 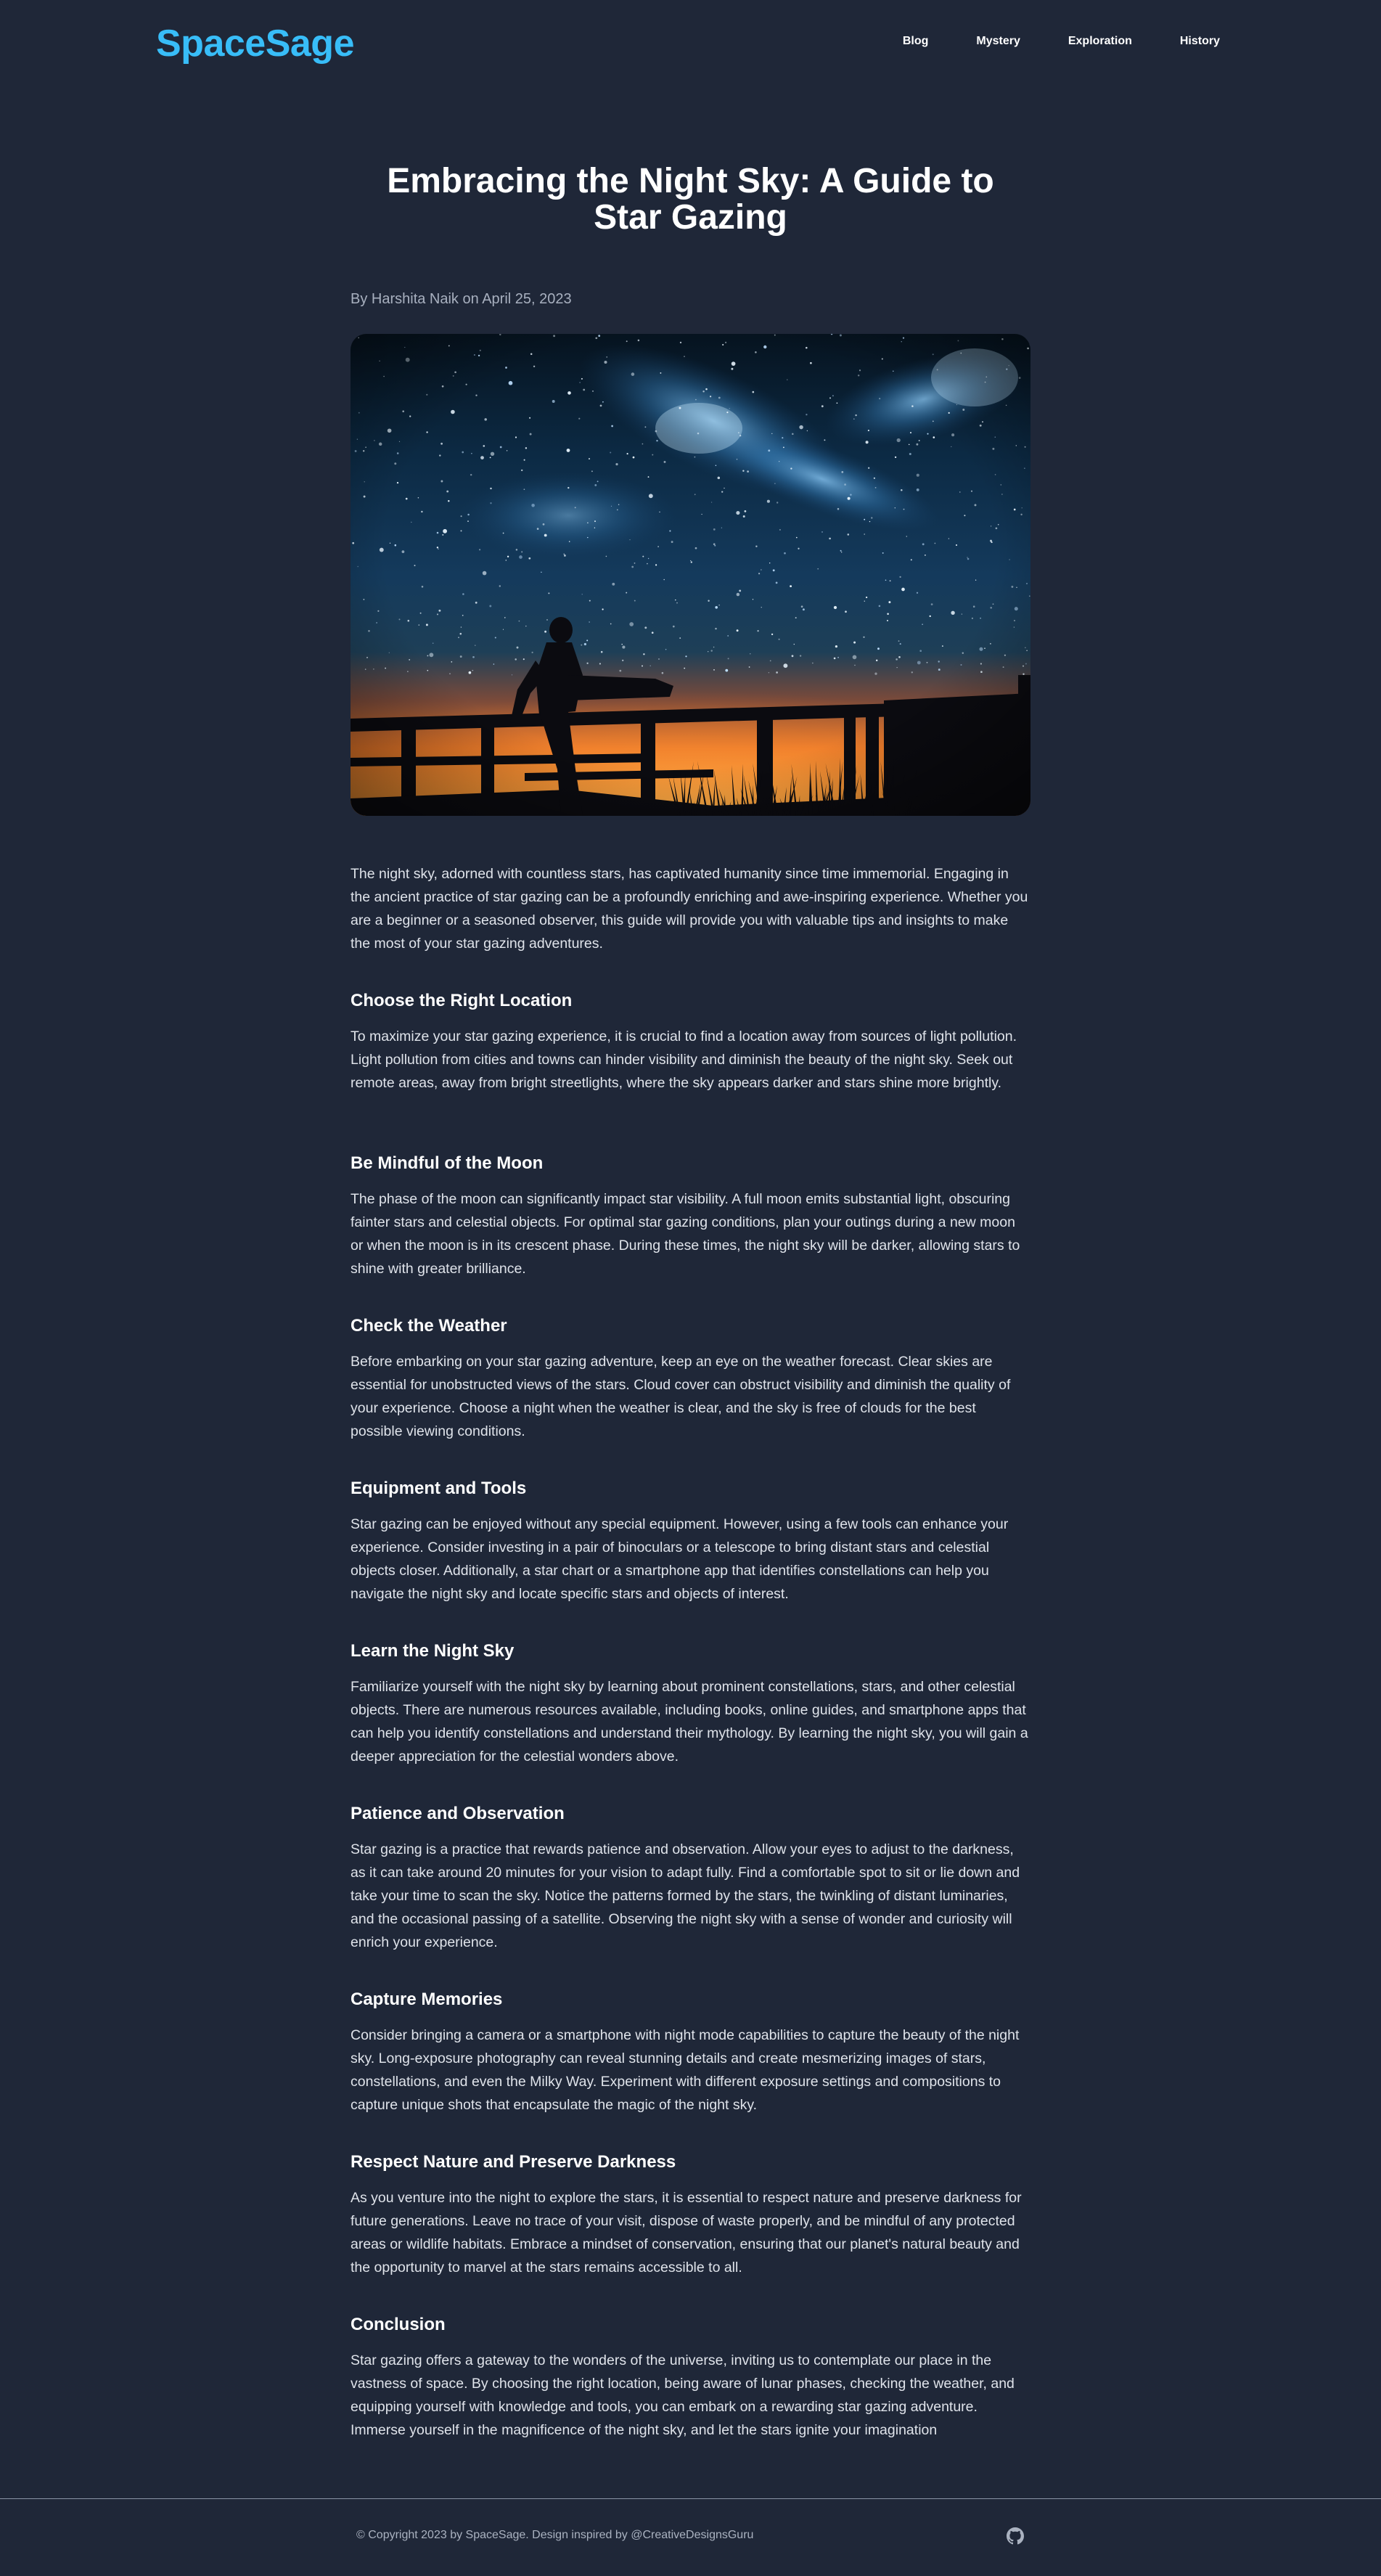 What do you see at coordinates (429, 1326) in the screenshot?
I see `section-heading-weather: Check the Weather` at bounding box center [429, 1326].